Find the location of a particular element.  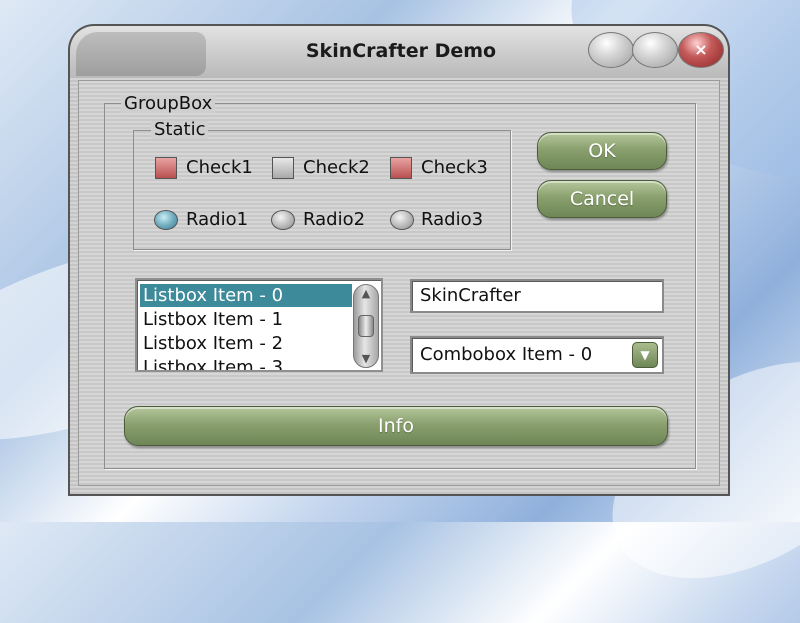

check1-label: Check1 is located at coordinates (219, 167).